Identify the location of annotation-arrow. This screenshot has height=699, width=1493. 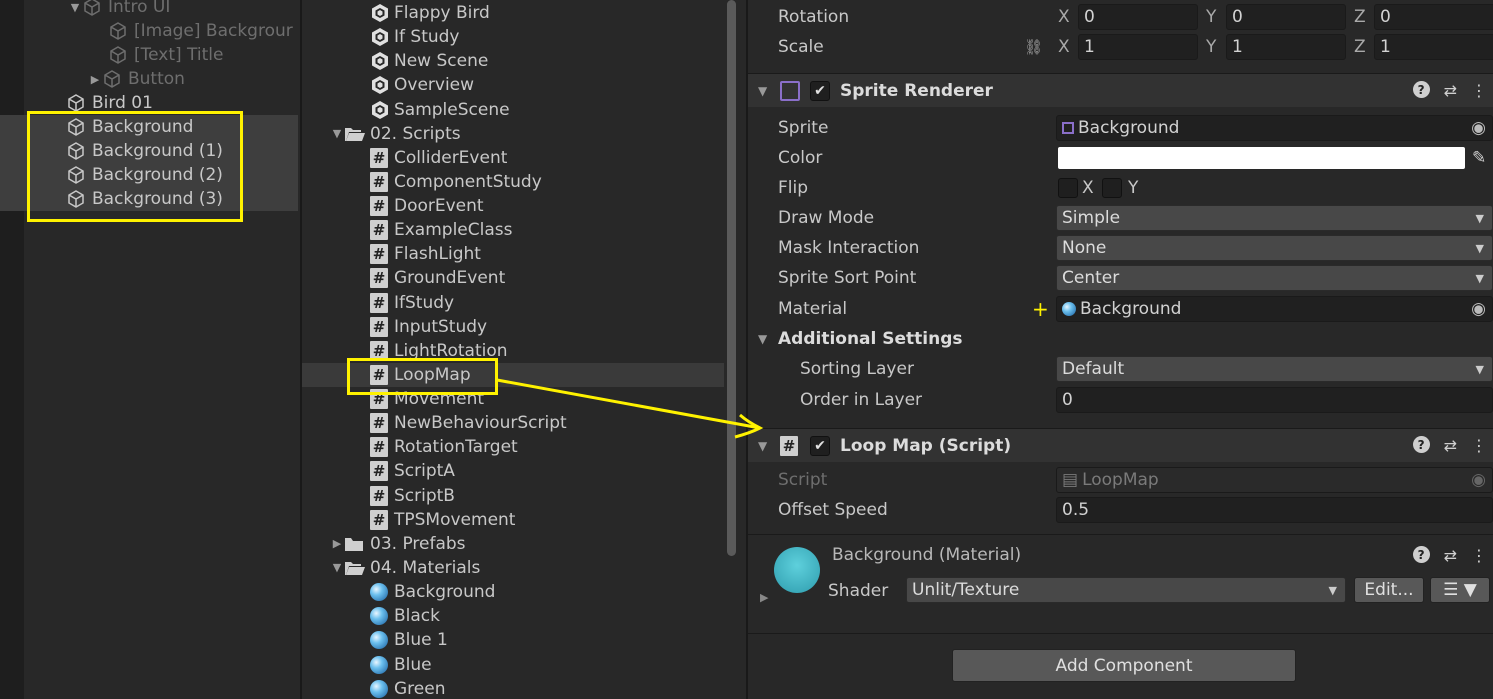
(630, 408).